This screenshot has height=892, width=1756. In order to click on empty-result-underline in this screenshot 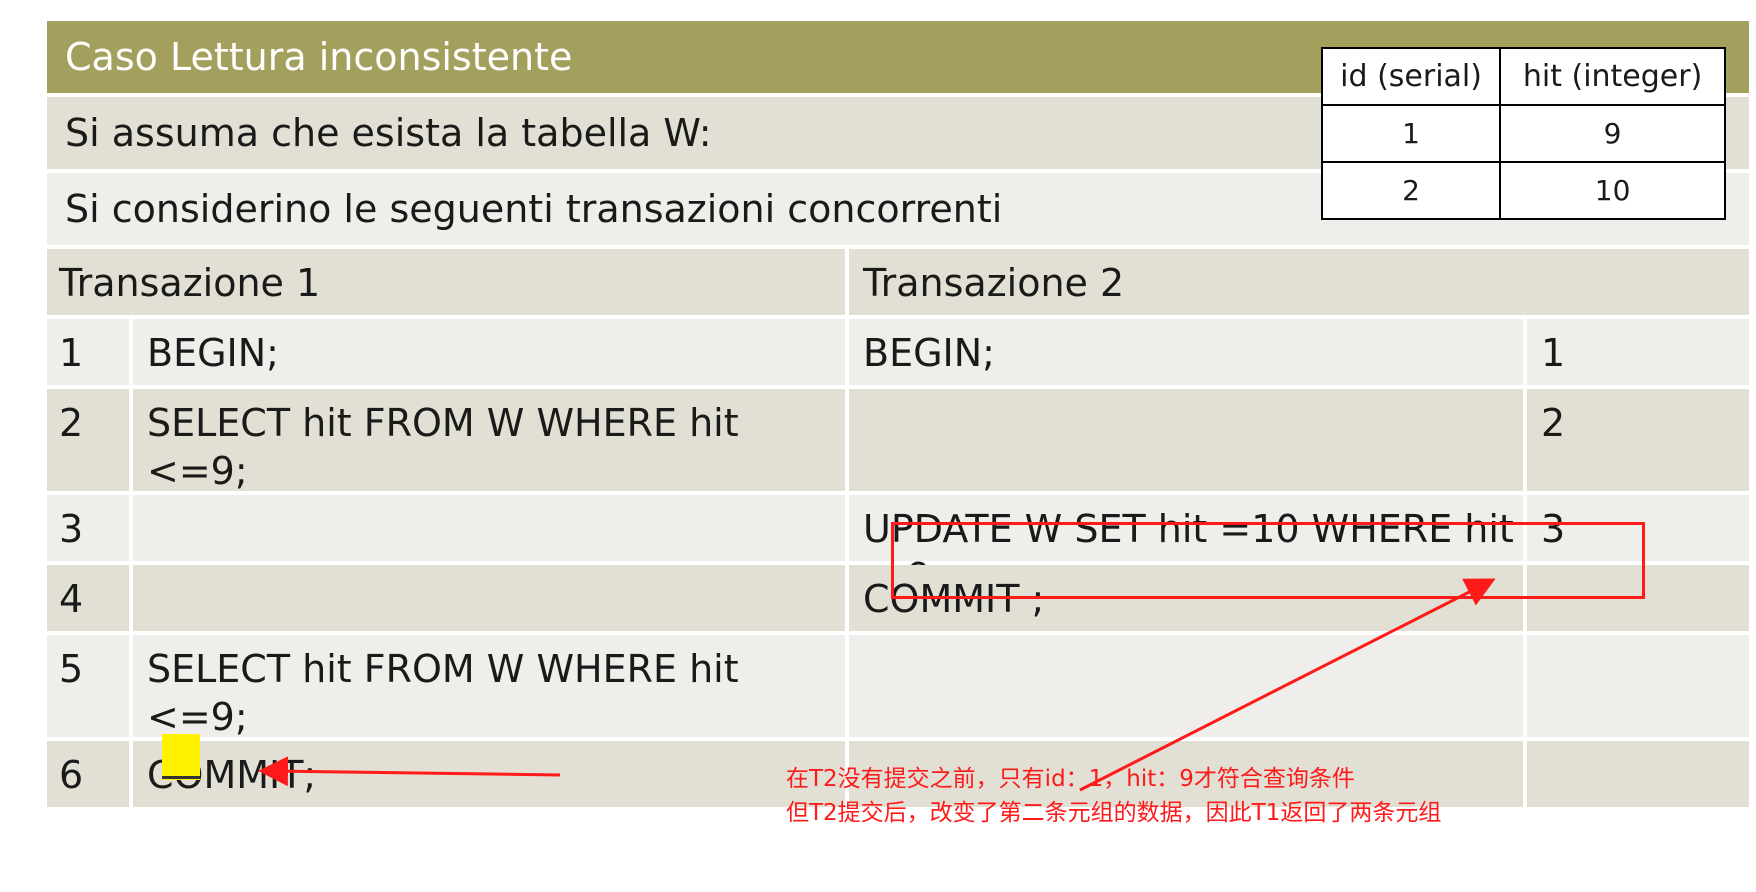, I will do `click(181, 777)`.